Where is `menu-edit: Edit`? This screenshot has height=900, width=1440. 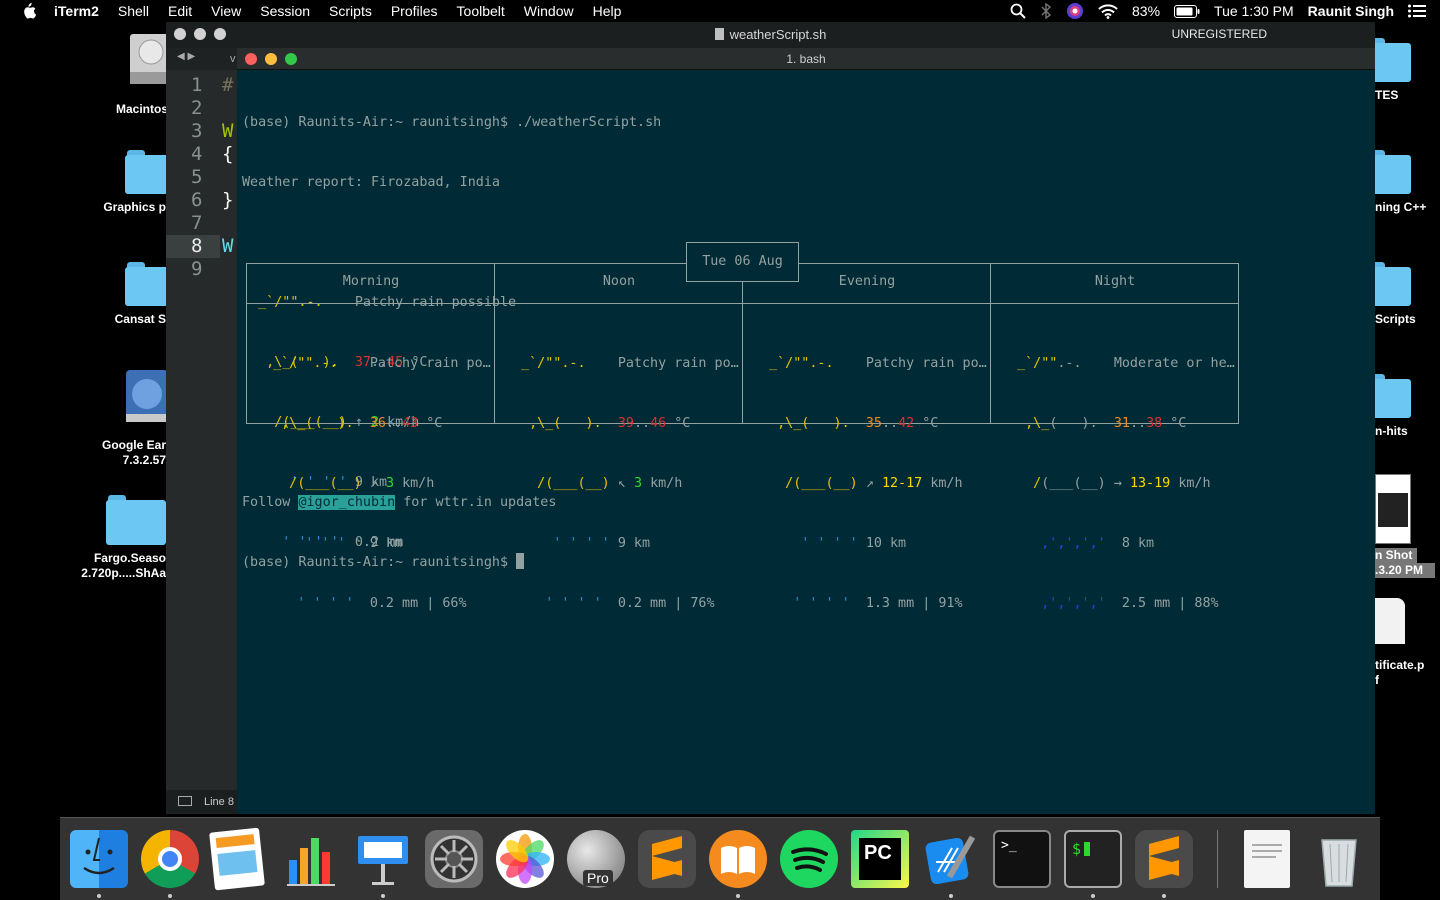
menu-edit: Edit is located at coordinates (180, 11).